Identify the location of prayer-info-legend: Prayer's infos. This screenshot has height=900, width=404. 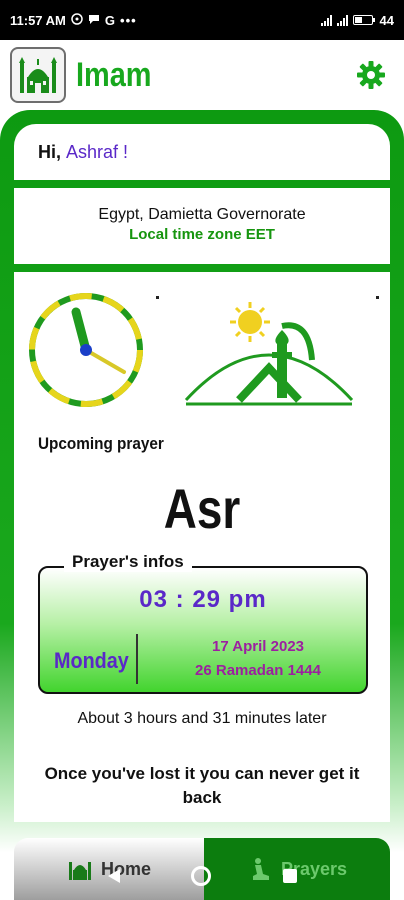
(128, 562).